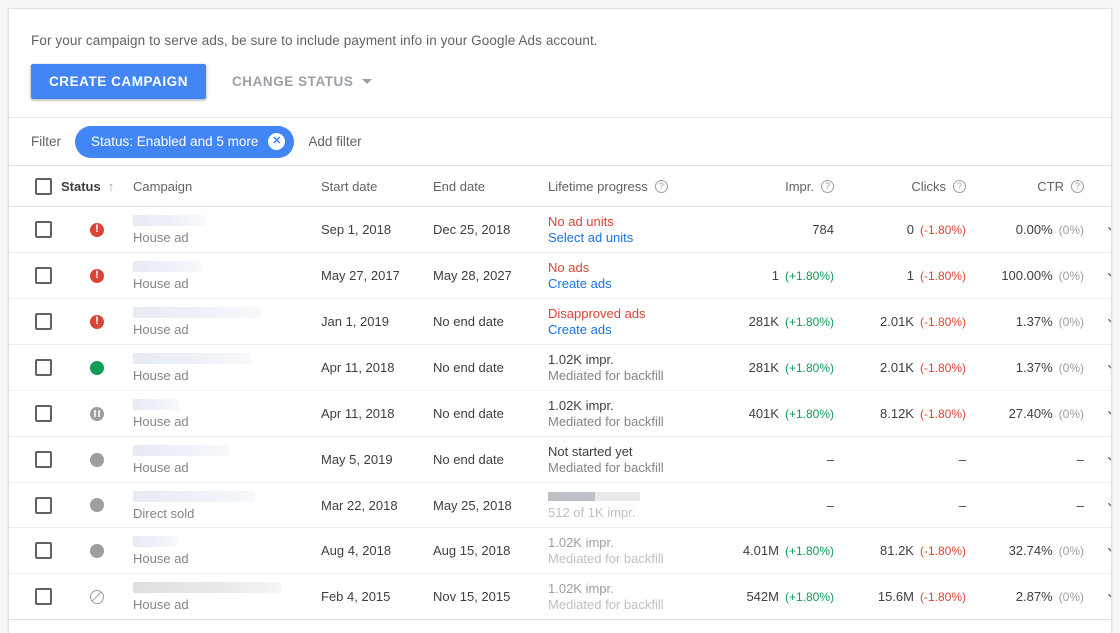  Describe the element at coordinates (778, 186) in the screenshot. I see `header-impr: Impr. ?` at that location.